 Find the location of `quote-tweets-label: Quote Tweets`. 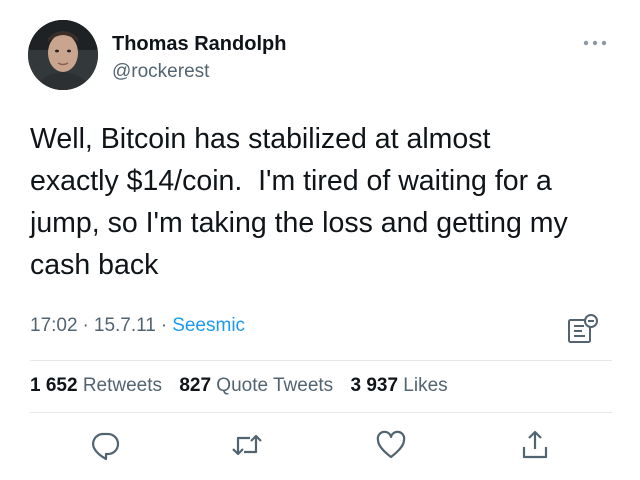

quote-tweets-label: Quote Tweets is located at coordinates (275, 385).